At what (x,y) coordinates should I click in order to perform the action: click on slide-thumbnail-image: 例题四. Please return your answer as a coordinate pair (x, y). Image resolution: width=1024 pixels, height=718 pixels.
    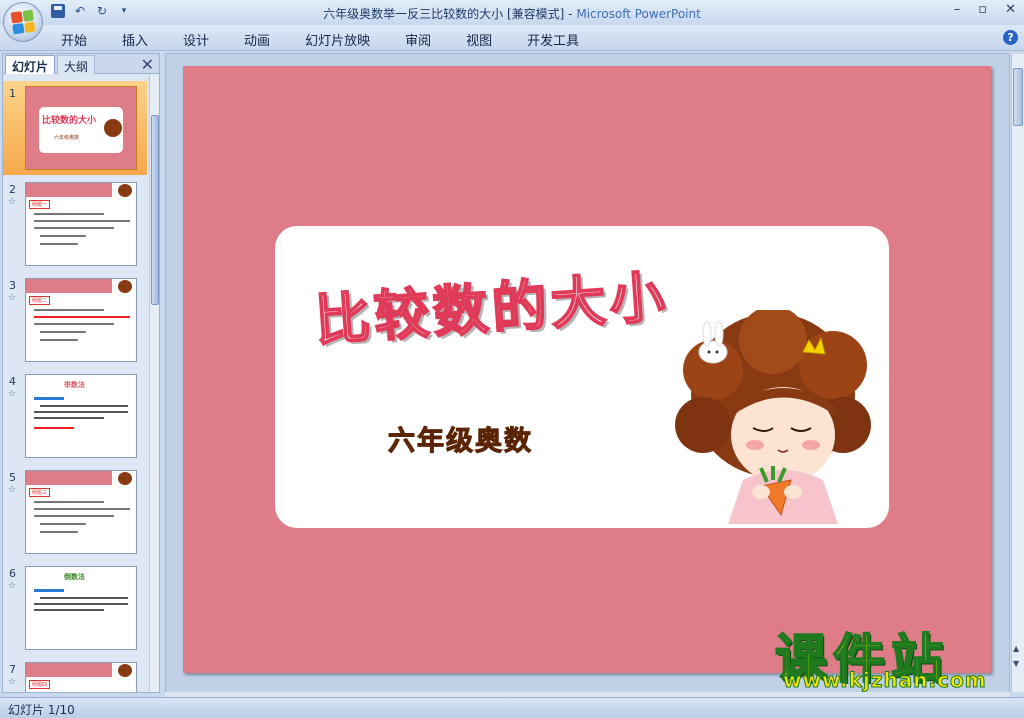
    Looking at the image, I should click on (81, 677).